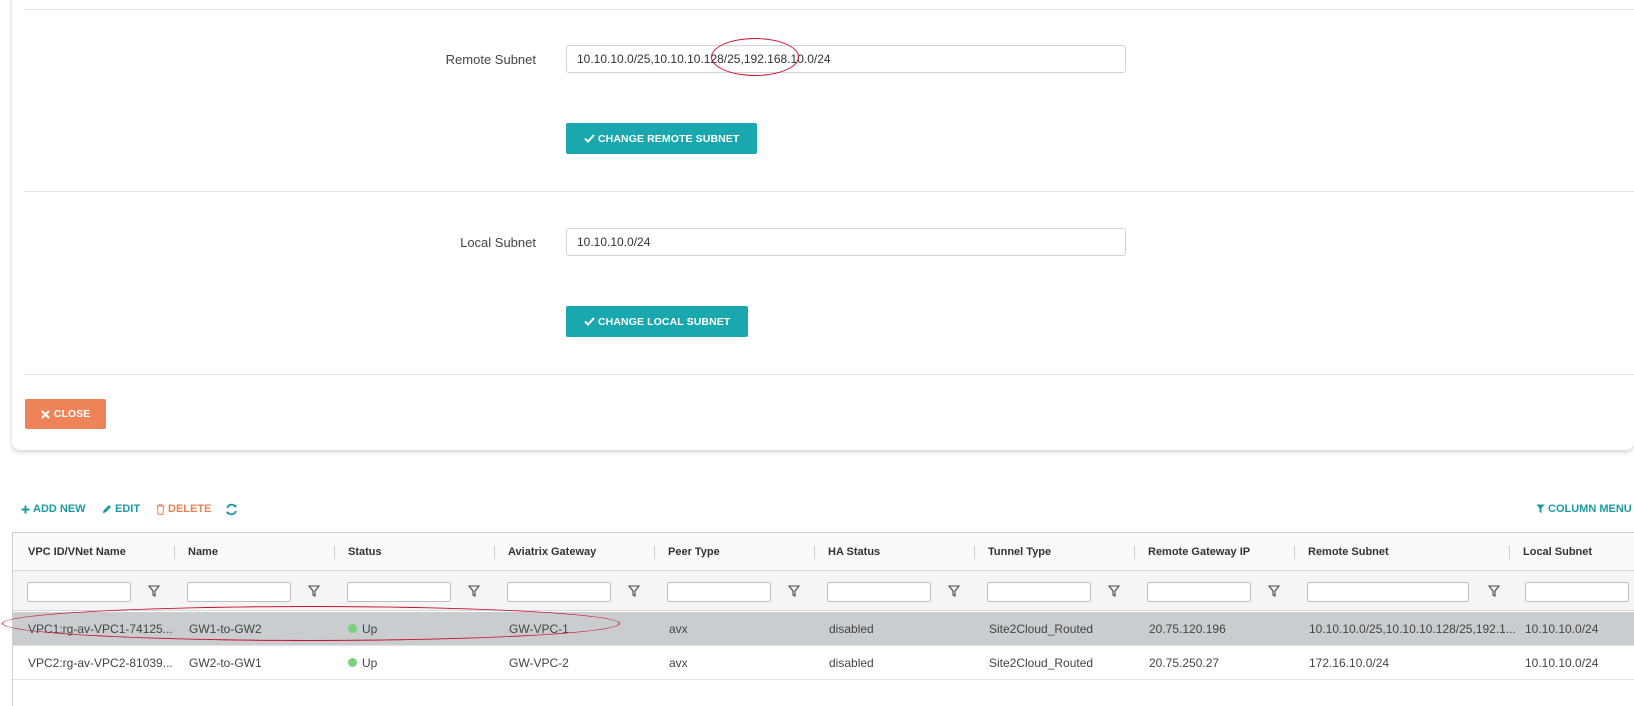 This screenshot has height=706, width=1634. Describe the element at coordinates (846, 59) in the screenshot. I see `remote-subnet-input` at that location.